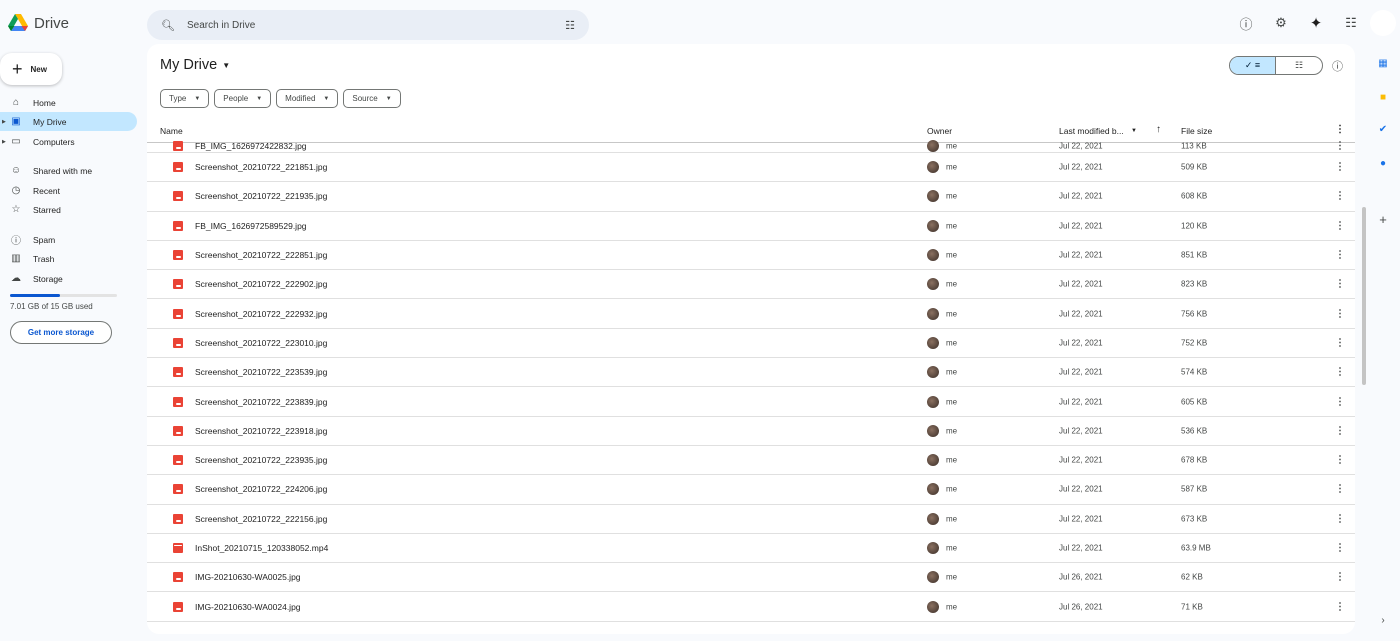 Image resolution: width=1400 pixels, height=641 pixels. What do you see at coordinates (178, 98) in the screenshot?
I see `filter-label: Type` at bounding box center [178, 98].